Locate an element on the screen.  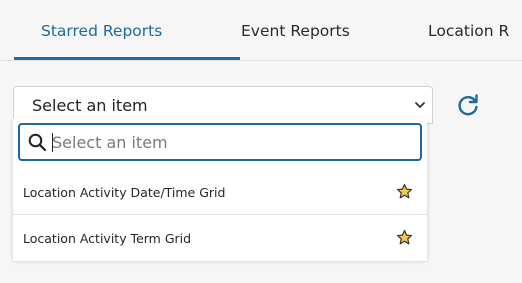
tabs-divider is located at coordinates (261, 60).